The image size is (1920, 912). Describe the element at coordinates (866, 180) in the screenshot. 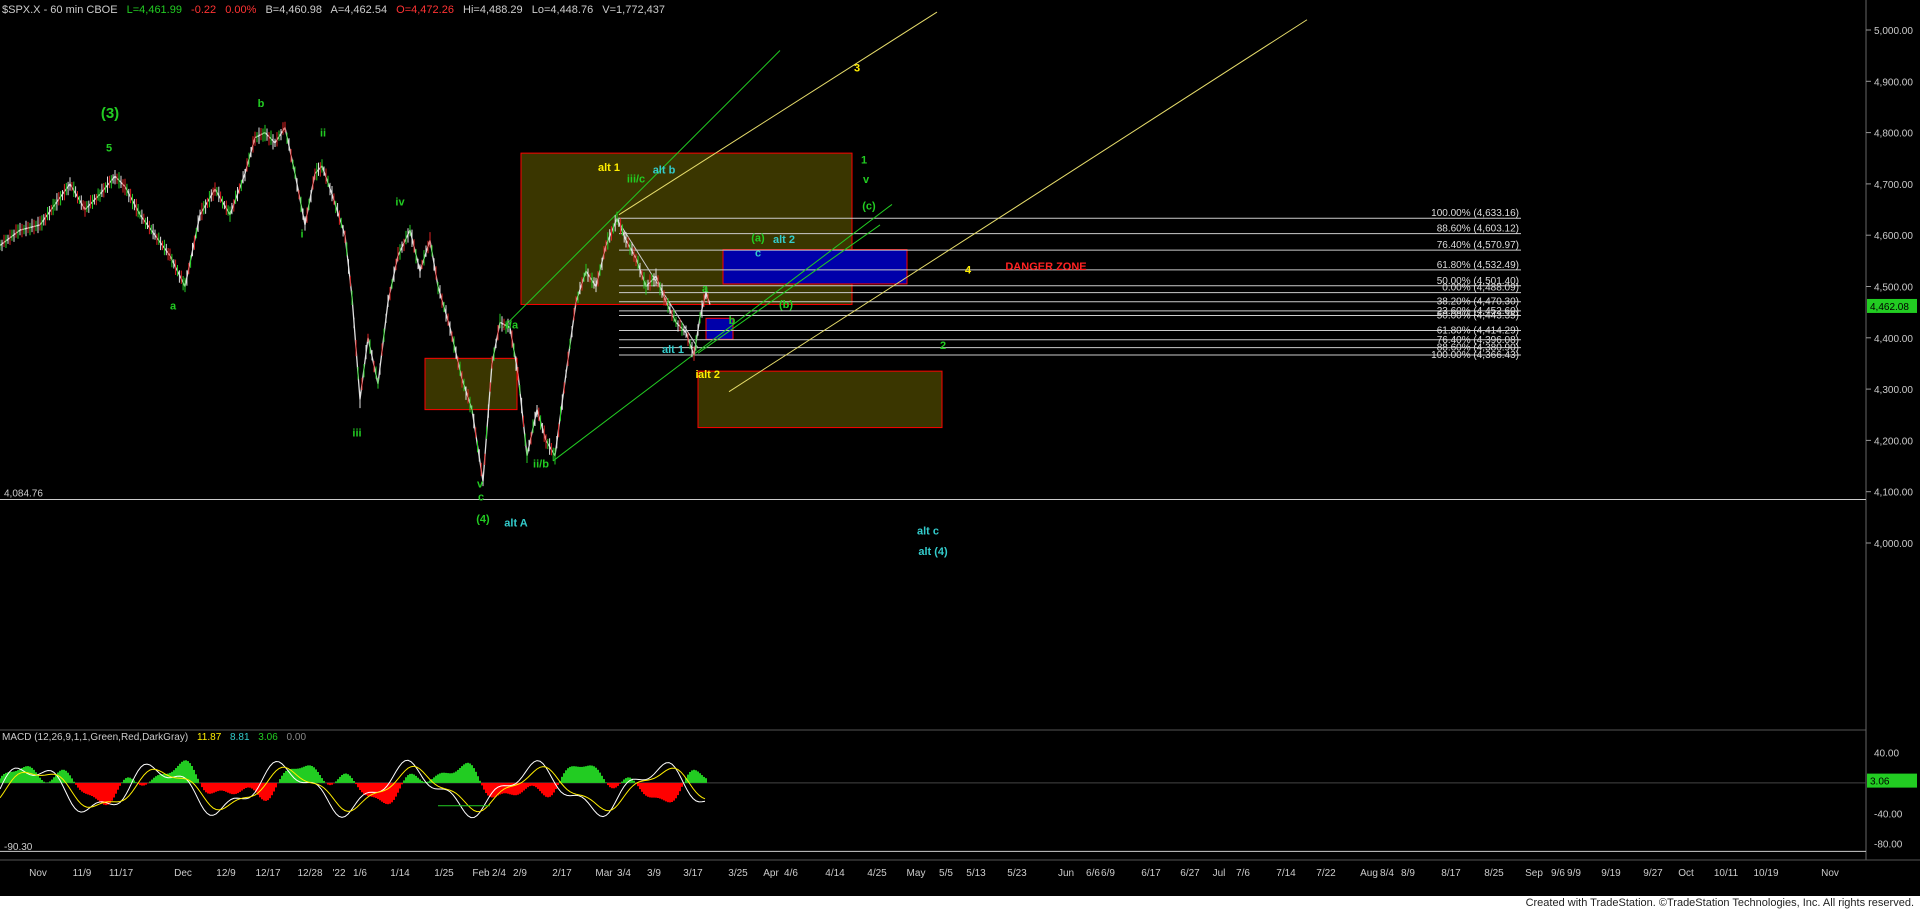

I see `wave-label: v` at that location.